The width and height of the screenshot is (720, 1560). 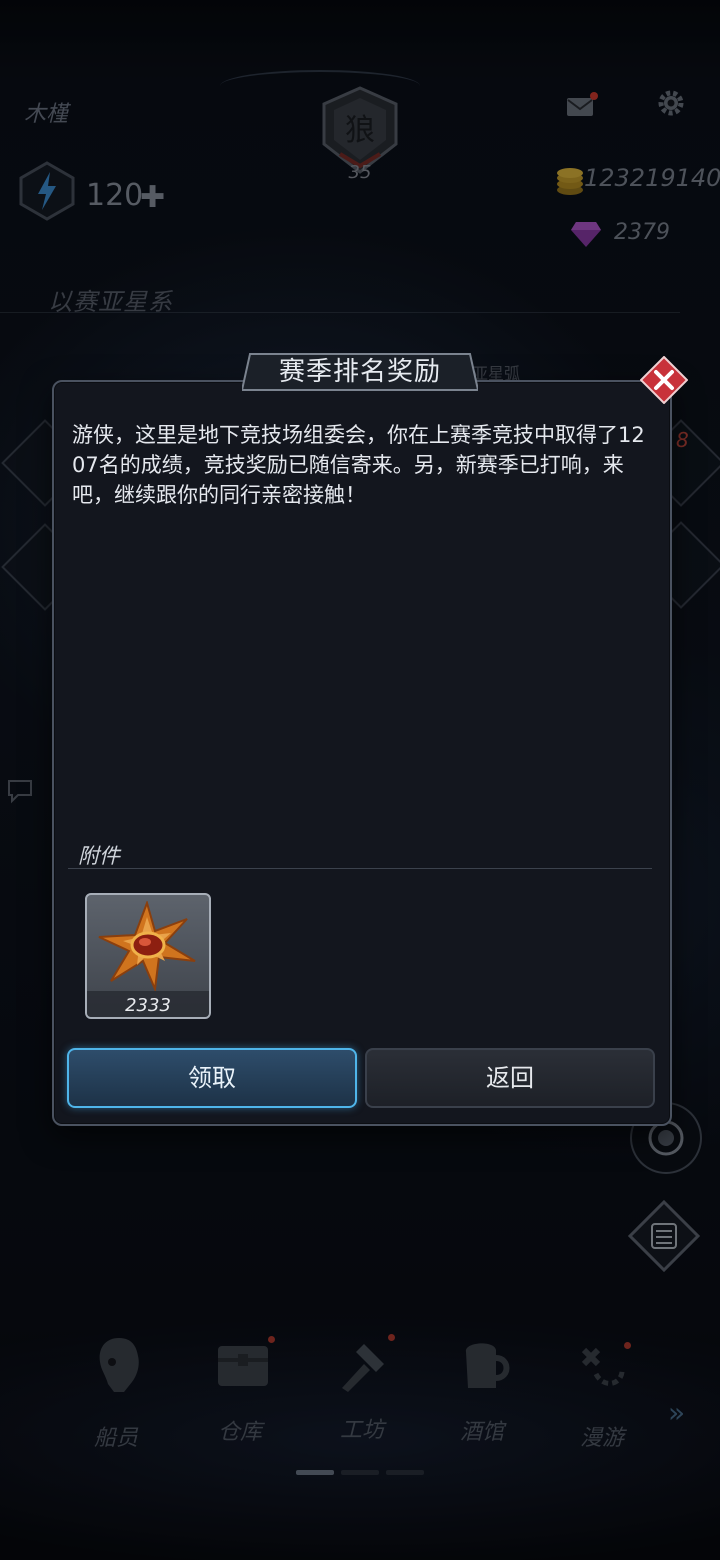 I want to click on claim-button: 领取, so click(x=212, y=1078).